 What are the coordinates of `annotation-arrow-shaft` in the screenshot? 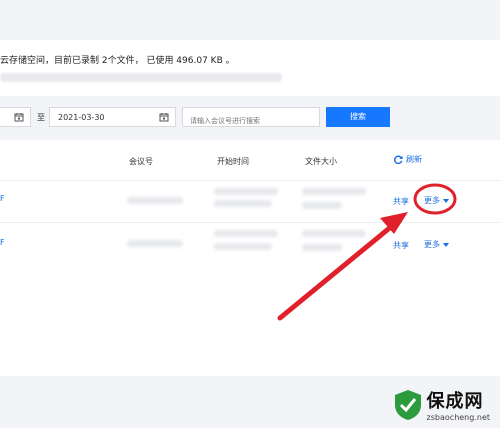 It's located at (336, 272).